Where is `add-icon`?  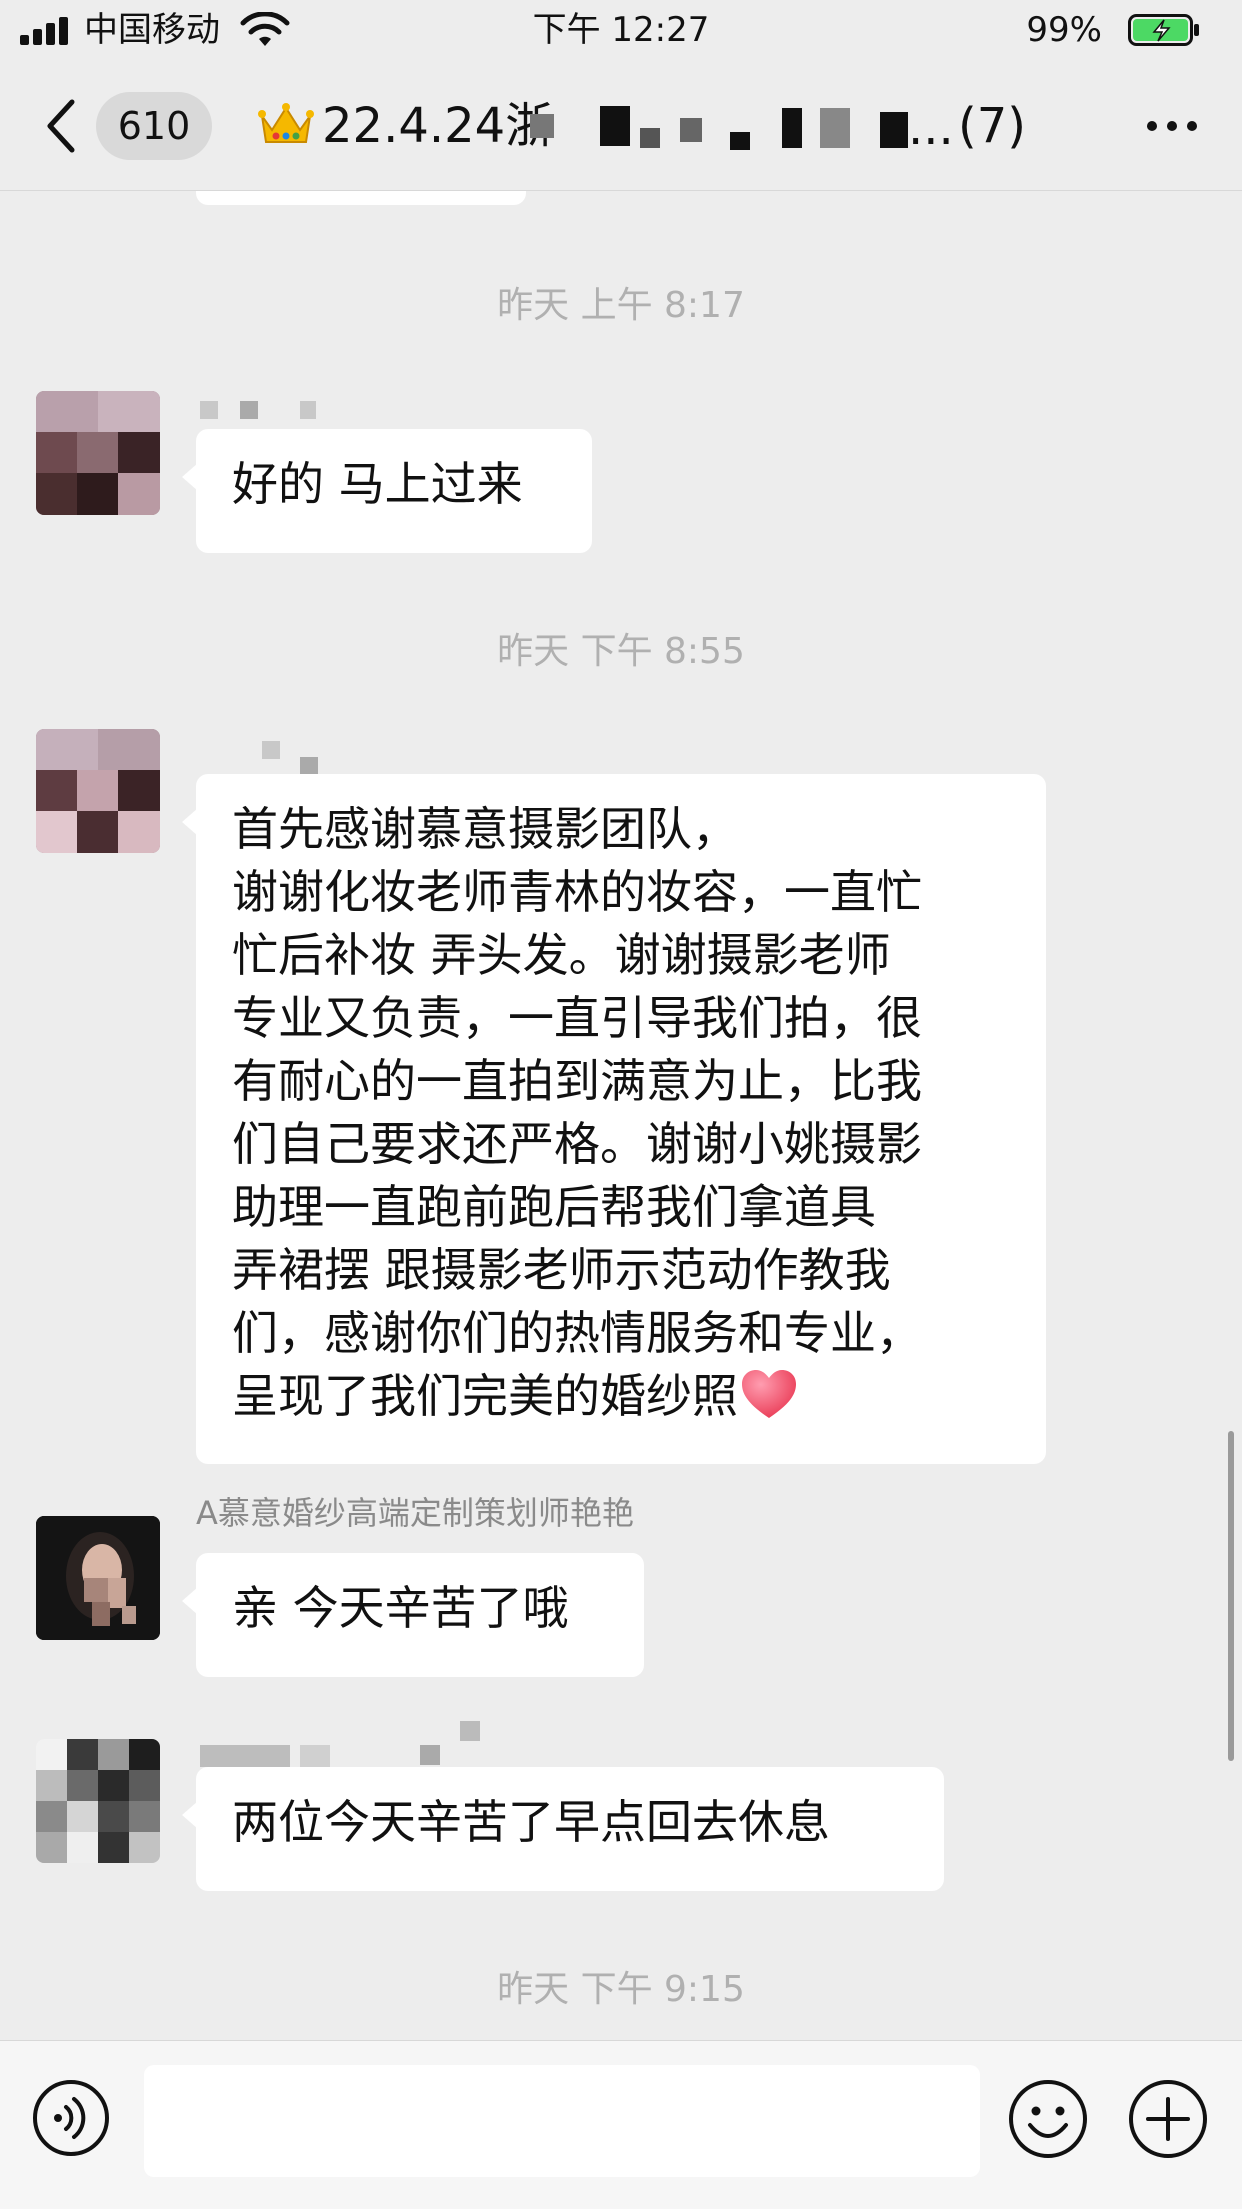 add-icon is located at coordinates (1168, 2119).